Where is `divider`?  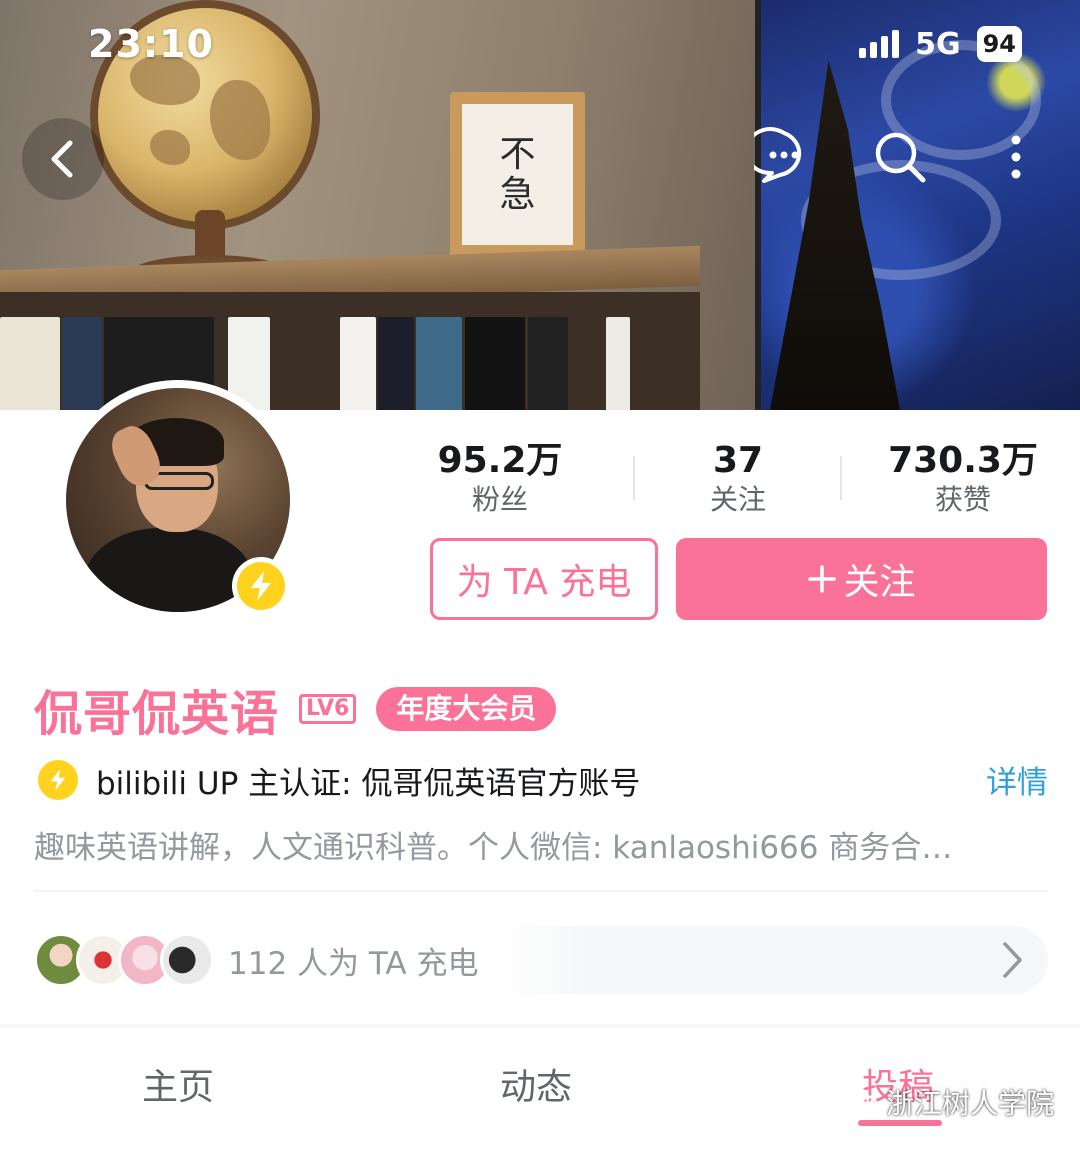 divider is located at coordinates (541, 891).